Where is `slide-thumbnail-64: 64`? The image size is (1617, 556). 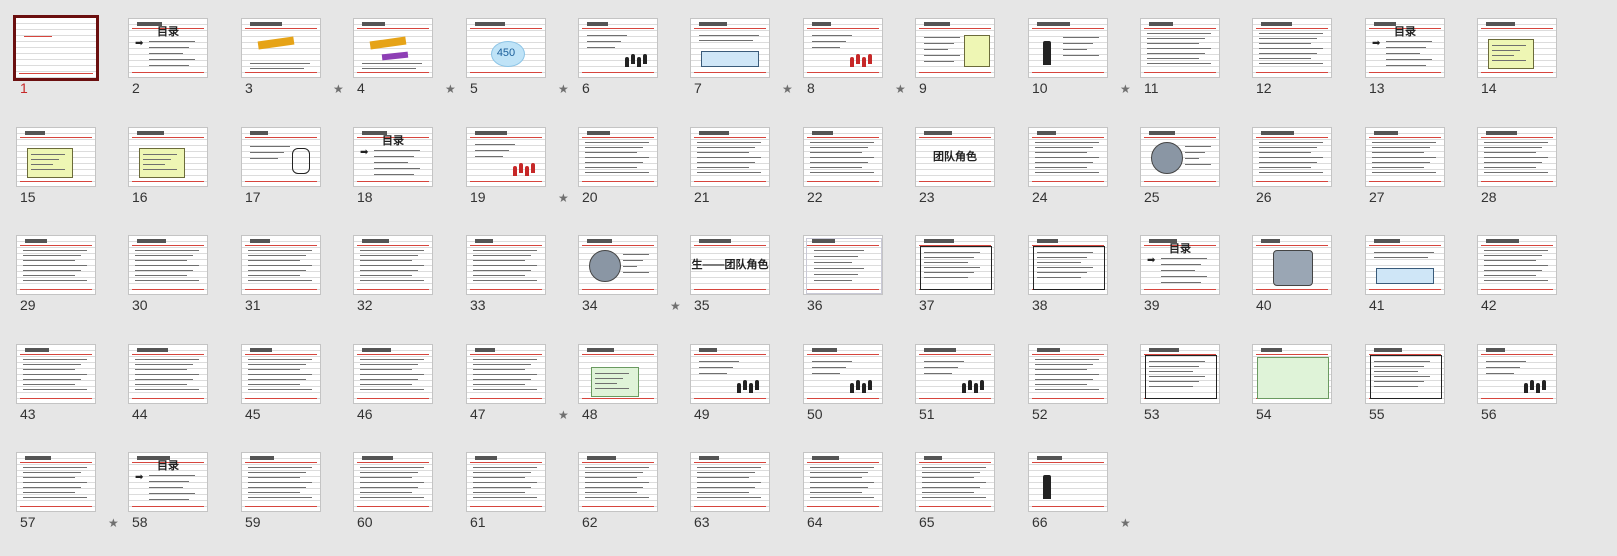 slide-thumbnail-64: 64 is located at coordinates (856, 504).